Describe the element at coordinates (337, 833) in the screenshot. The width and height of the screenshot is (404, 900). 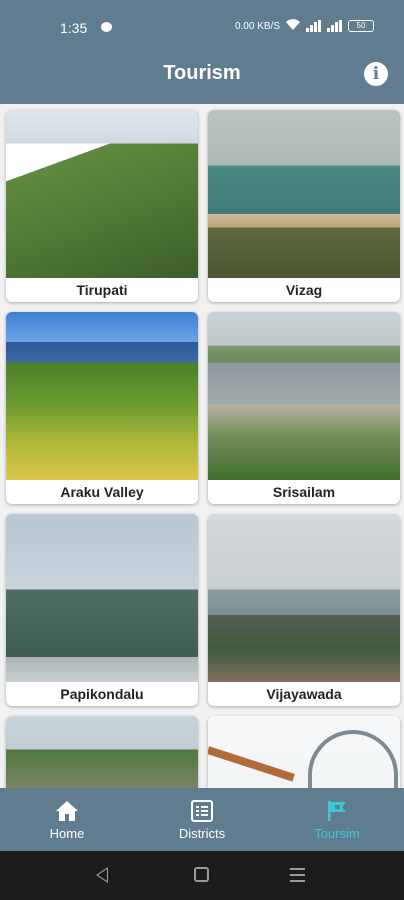
I see `nav-tourism-label: Toursim` at that location.